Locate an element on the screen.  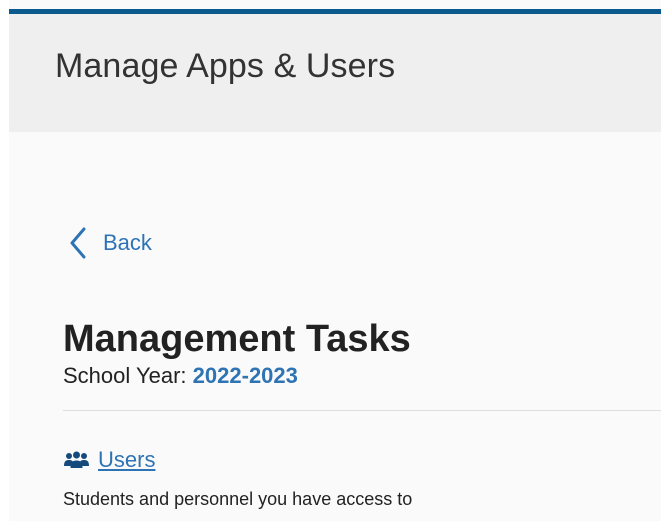
section-divider is located at coordinates (362, 410).